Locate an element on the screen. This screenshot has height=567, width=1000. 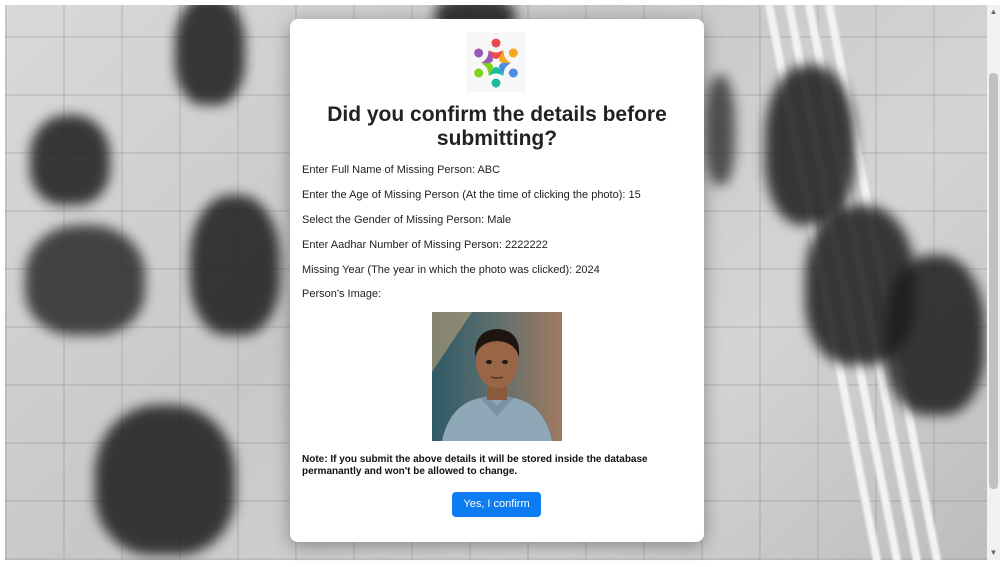
detail-label: Enter Aadhar Number of Missing Person: is located at coordinates (402, 245).